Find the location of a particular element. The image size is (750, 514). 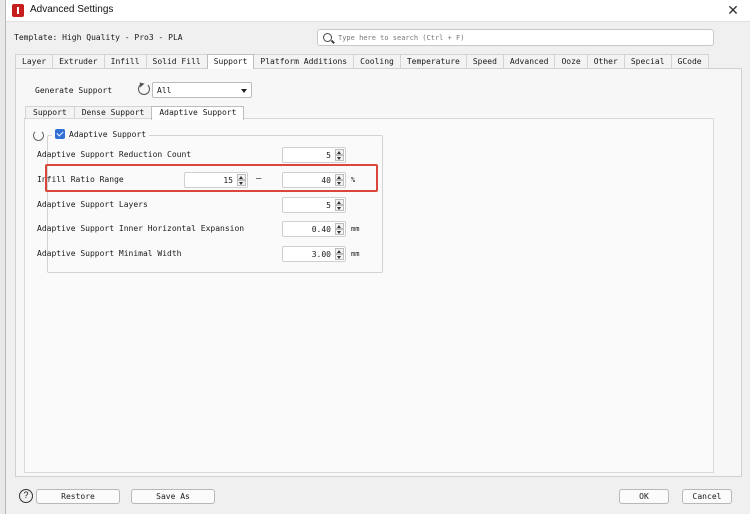

generate-support-select: All is located at coordinates (202, 90).